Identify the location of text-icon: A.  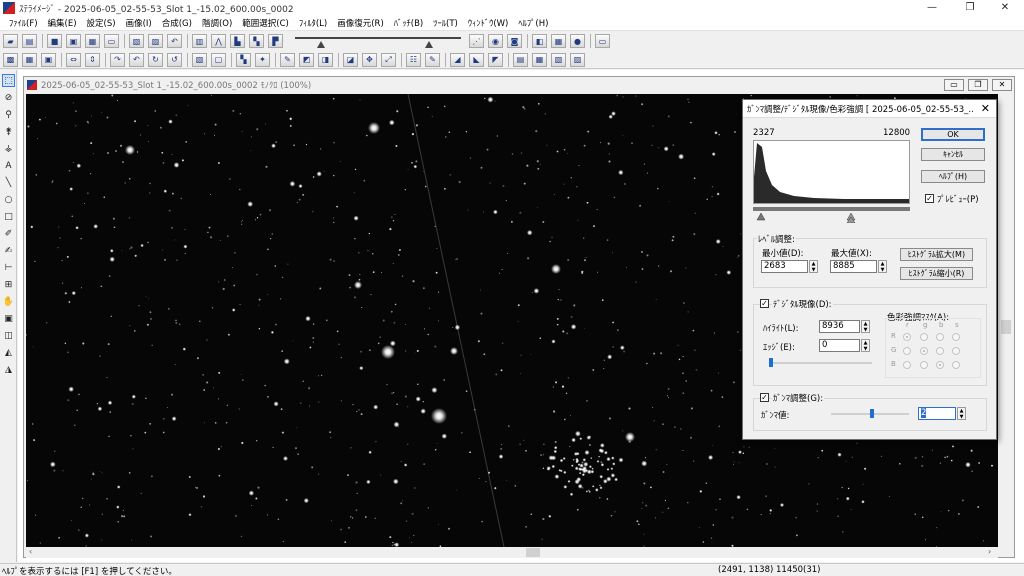
(8, 165).